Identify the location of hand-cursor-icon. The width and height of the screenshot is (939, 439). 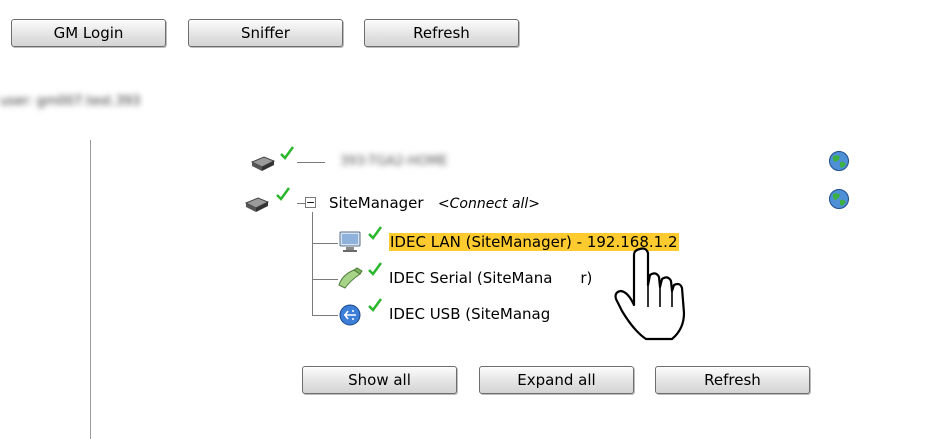
(650, 294).